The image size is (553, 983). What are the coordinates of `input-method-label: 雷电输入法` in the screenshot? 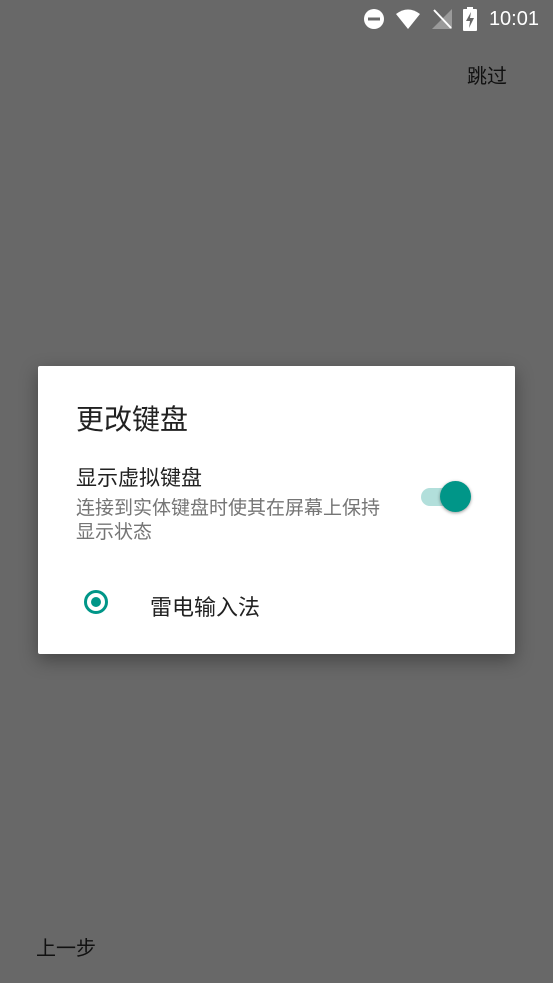 It's located at (205, 608).